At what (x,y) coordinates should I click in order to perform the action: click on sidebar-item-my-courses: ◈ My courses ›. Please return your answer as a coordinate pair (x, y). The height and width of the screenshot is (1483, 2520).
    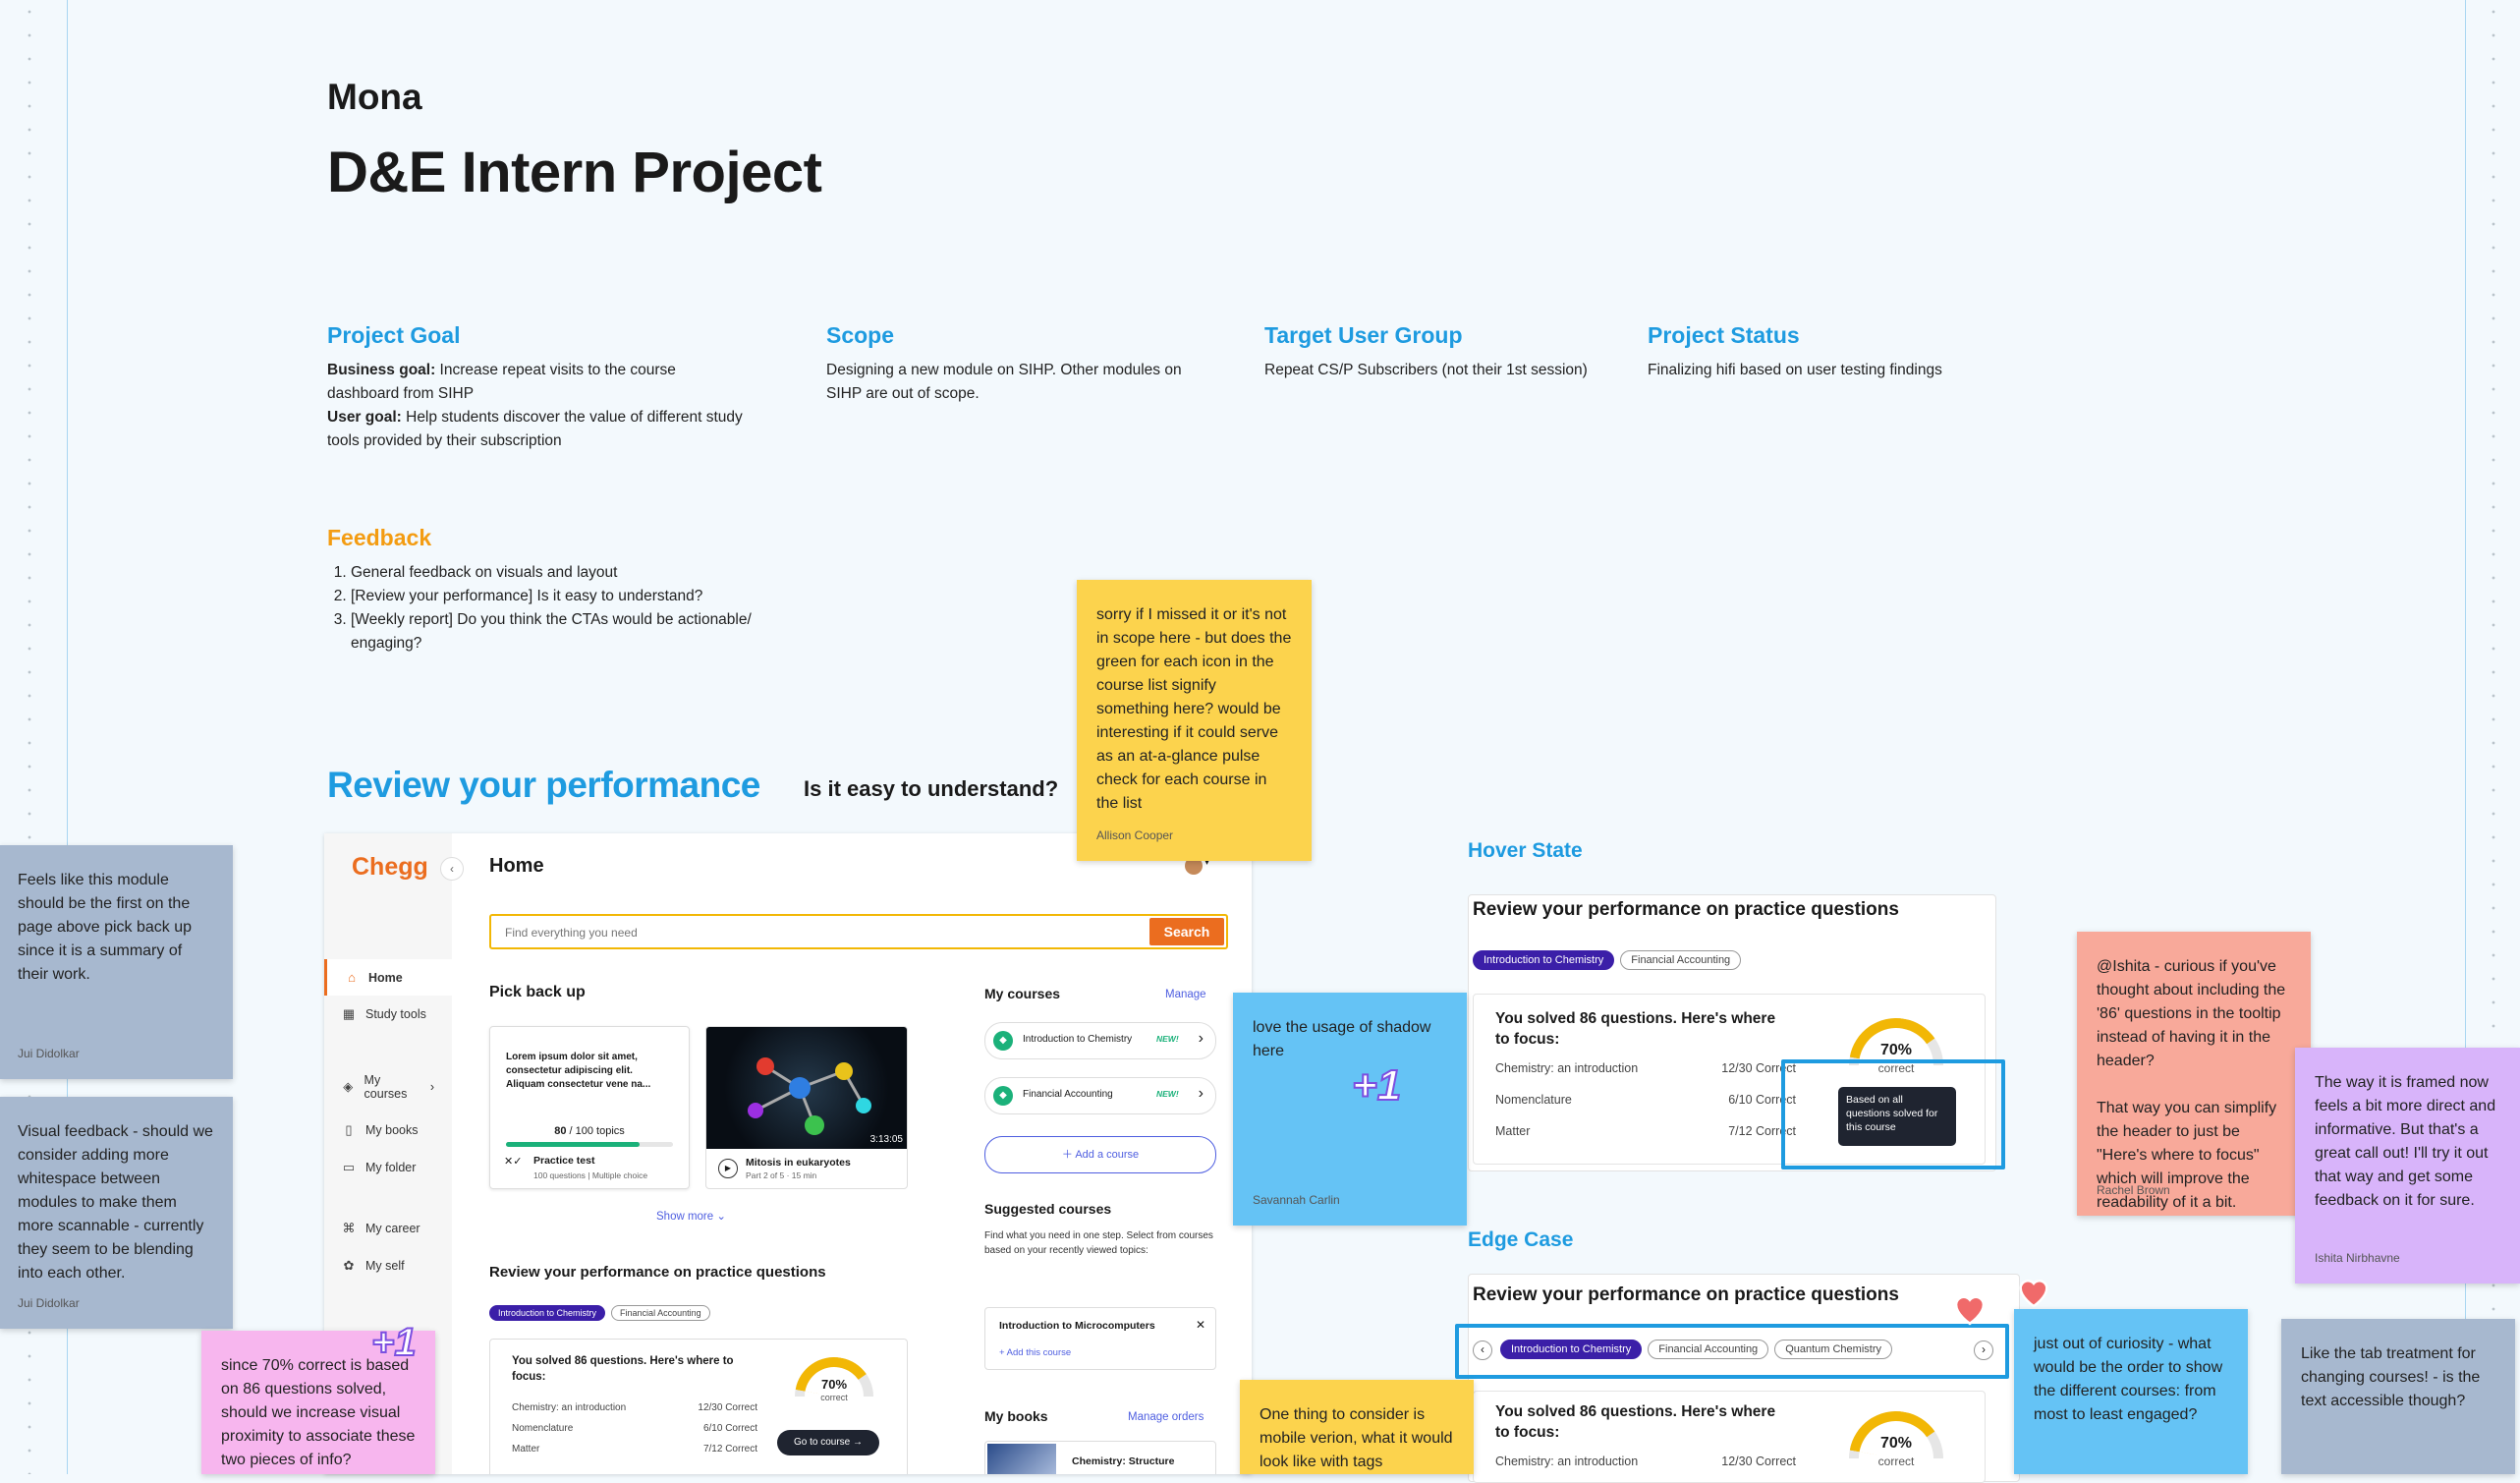
    Looking at the image, I should click on (388, 1087).